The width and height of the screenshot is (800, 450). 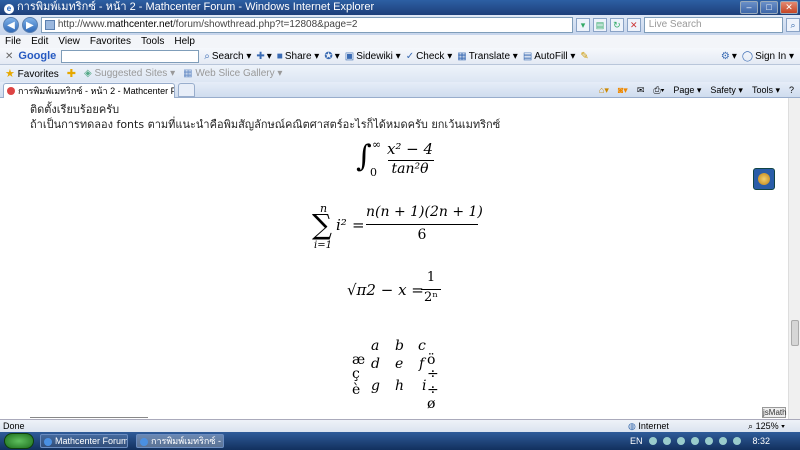 I want to click on jsmath-control-icon, so click(x=764, y=179).